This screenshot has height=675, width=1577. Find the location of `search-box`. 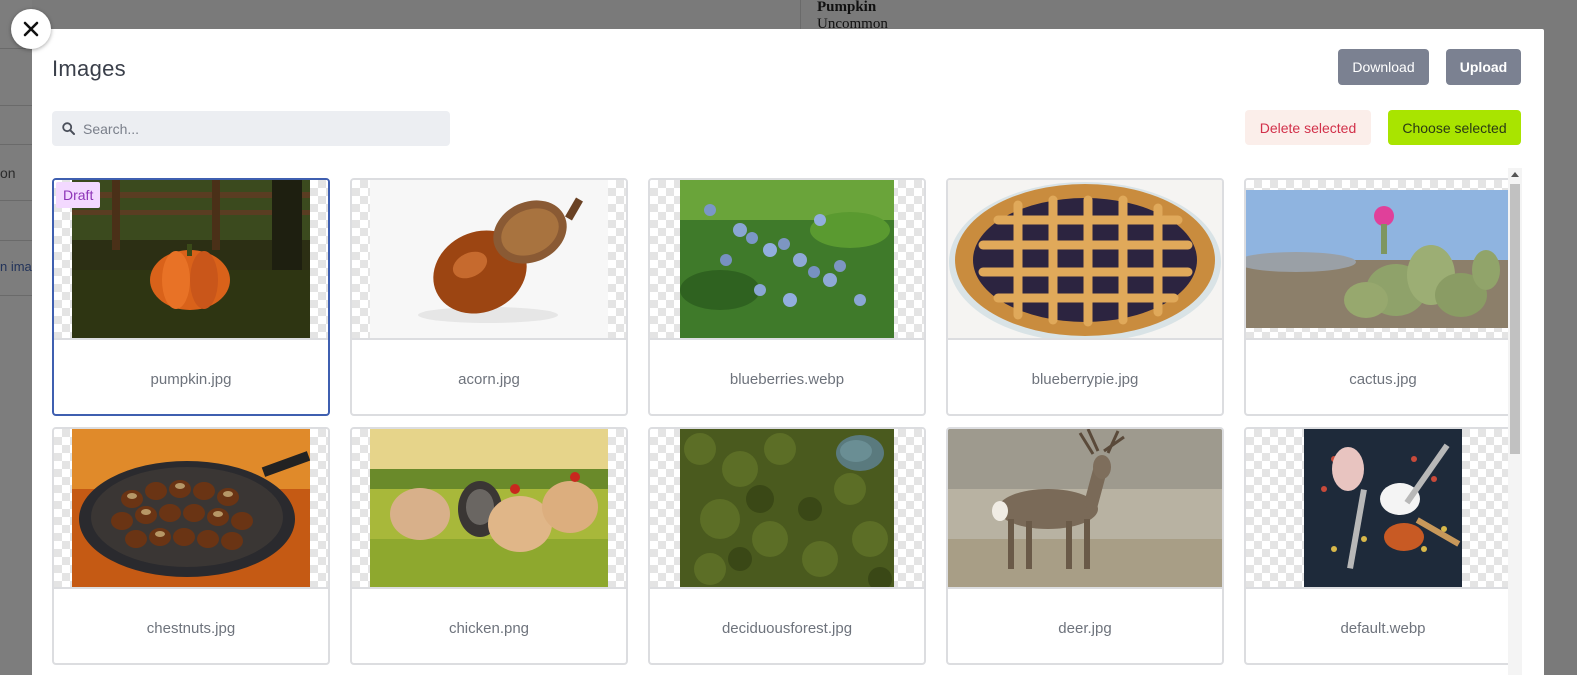

search-box is located at coordinates (251, 128).